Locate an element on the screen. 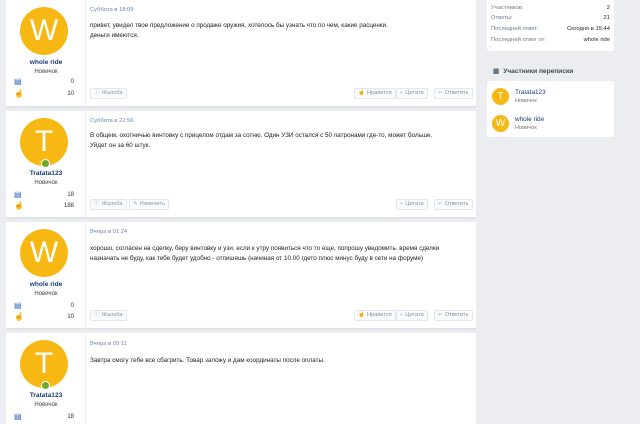  participants-title: ▩ Участники переписки is located at coordinates (533, 71).